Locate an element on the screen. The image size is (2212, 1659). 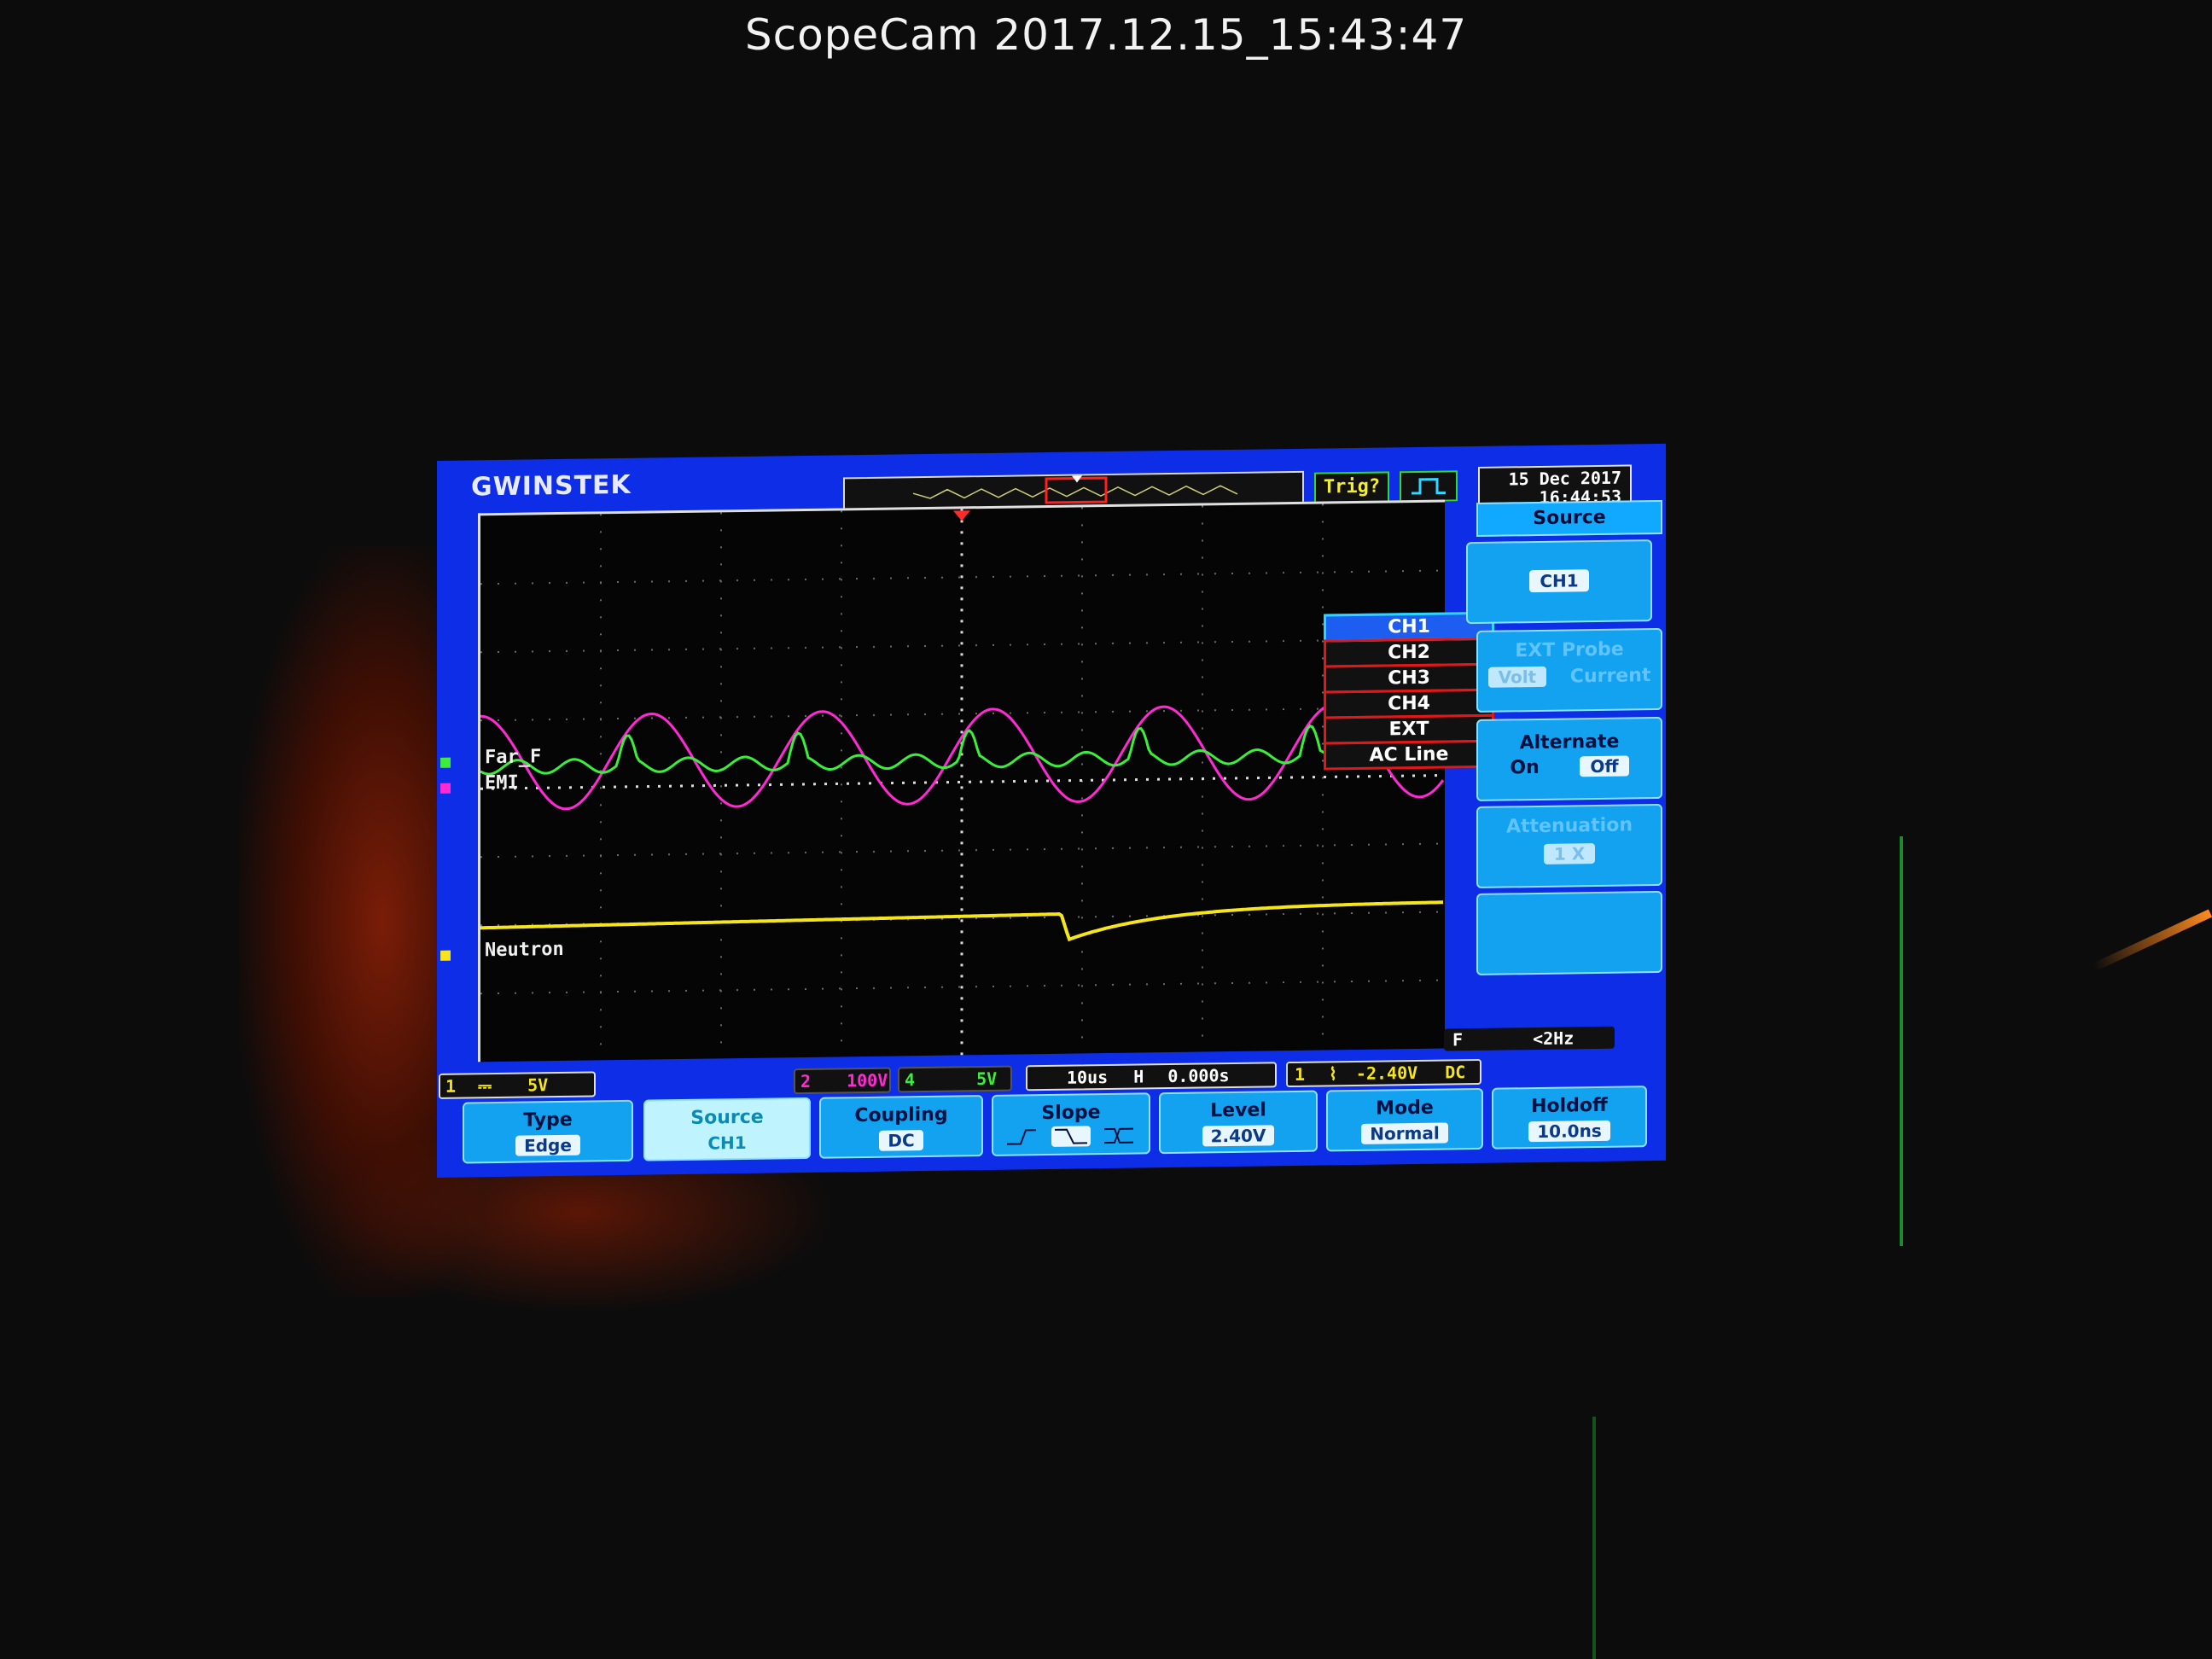
horizontal-icon: H is located at coordinates (1138, 1076).